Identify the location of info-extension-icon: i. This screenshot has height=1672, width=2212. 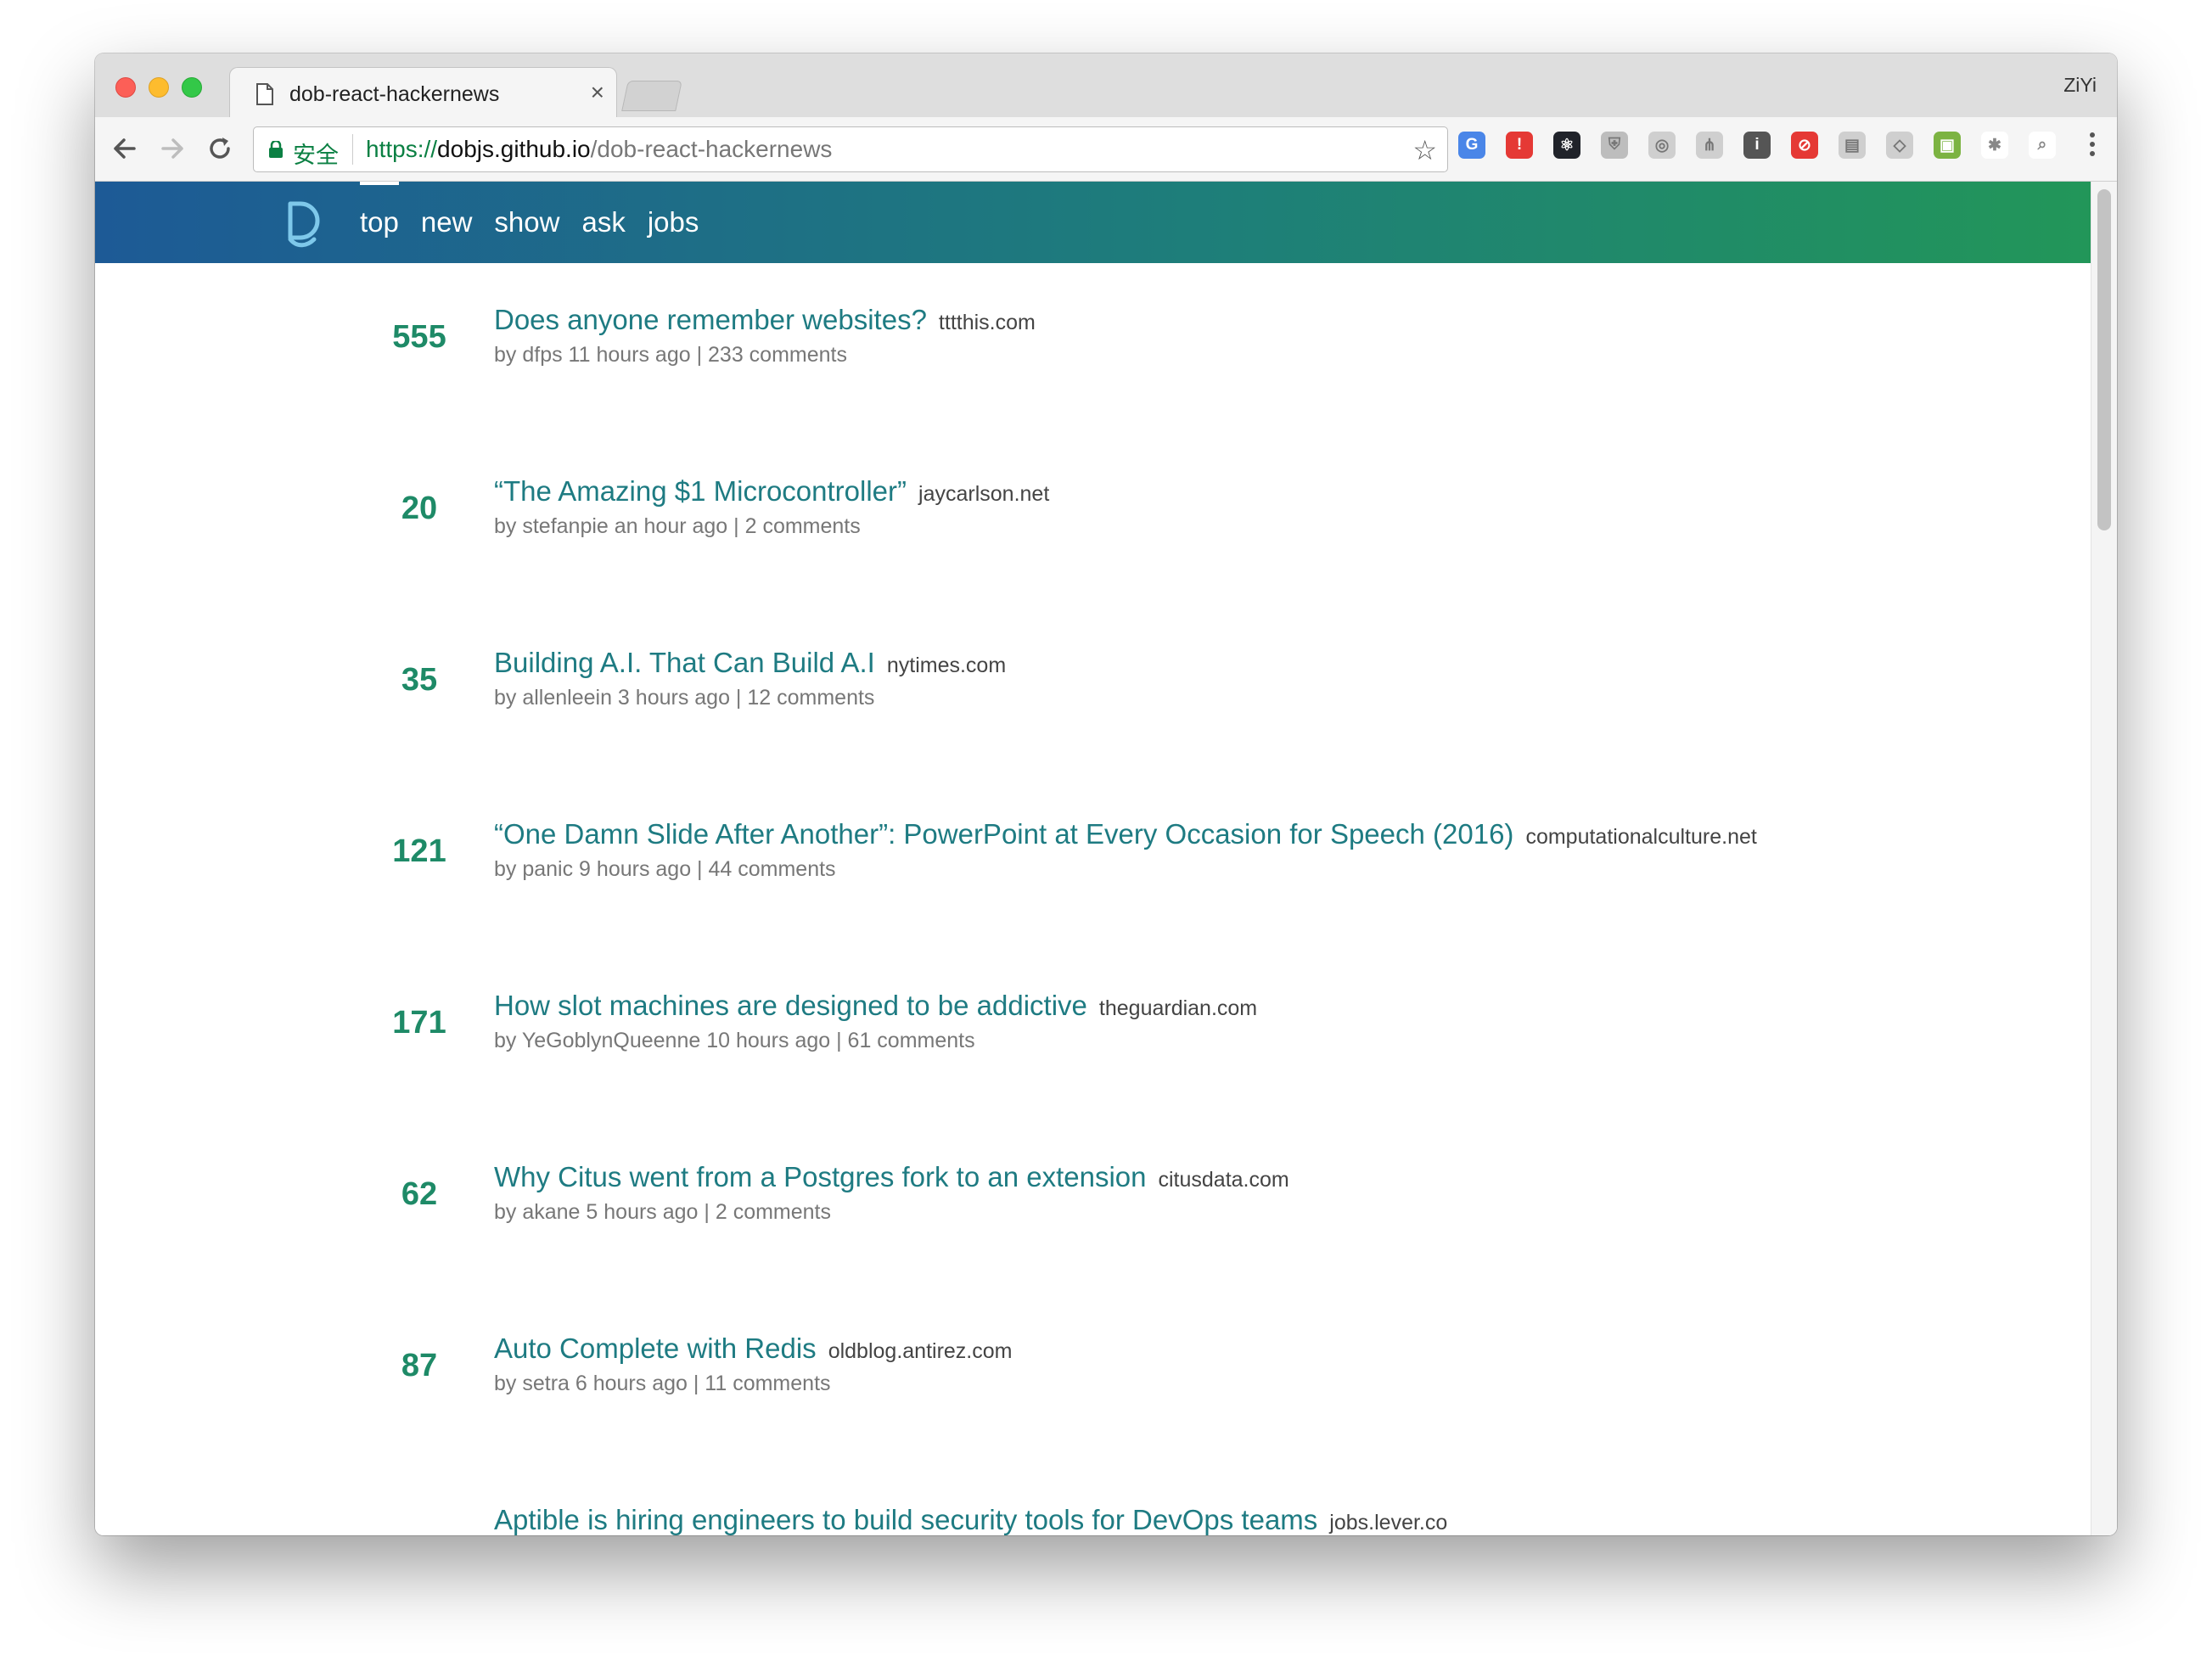
(1757, 145).